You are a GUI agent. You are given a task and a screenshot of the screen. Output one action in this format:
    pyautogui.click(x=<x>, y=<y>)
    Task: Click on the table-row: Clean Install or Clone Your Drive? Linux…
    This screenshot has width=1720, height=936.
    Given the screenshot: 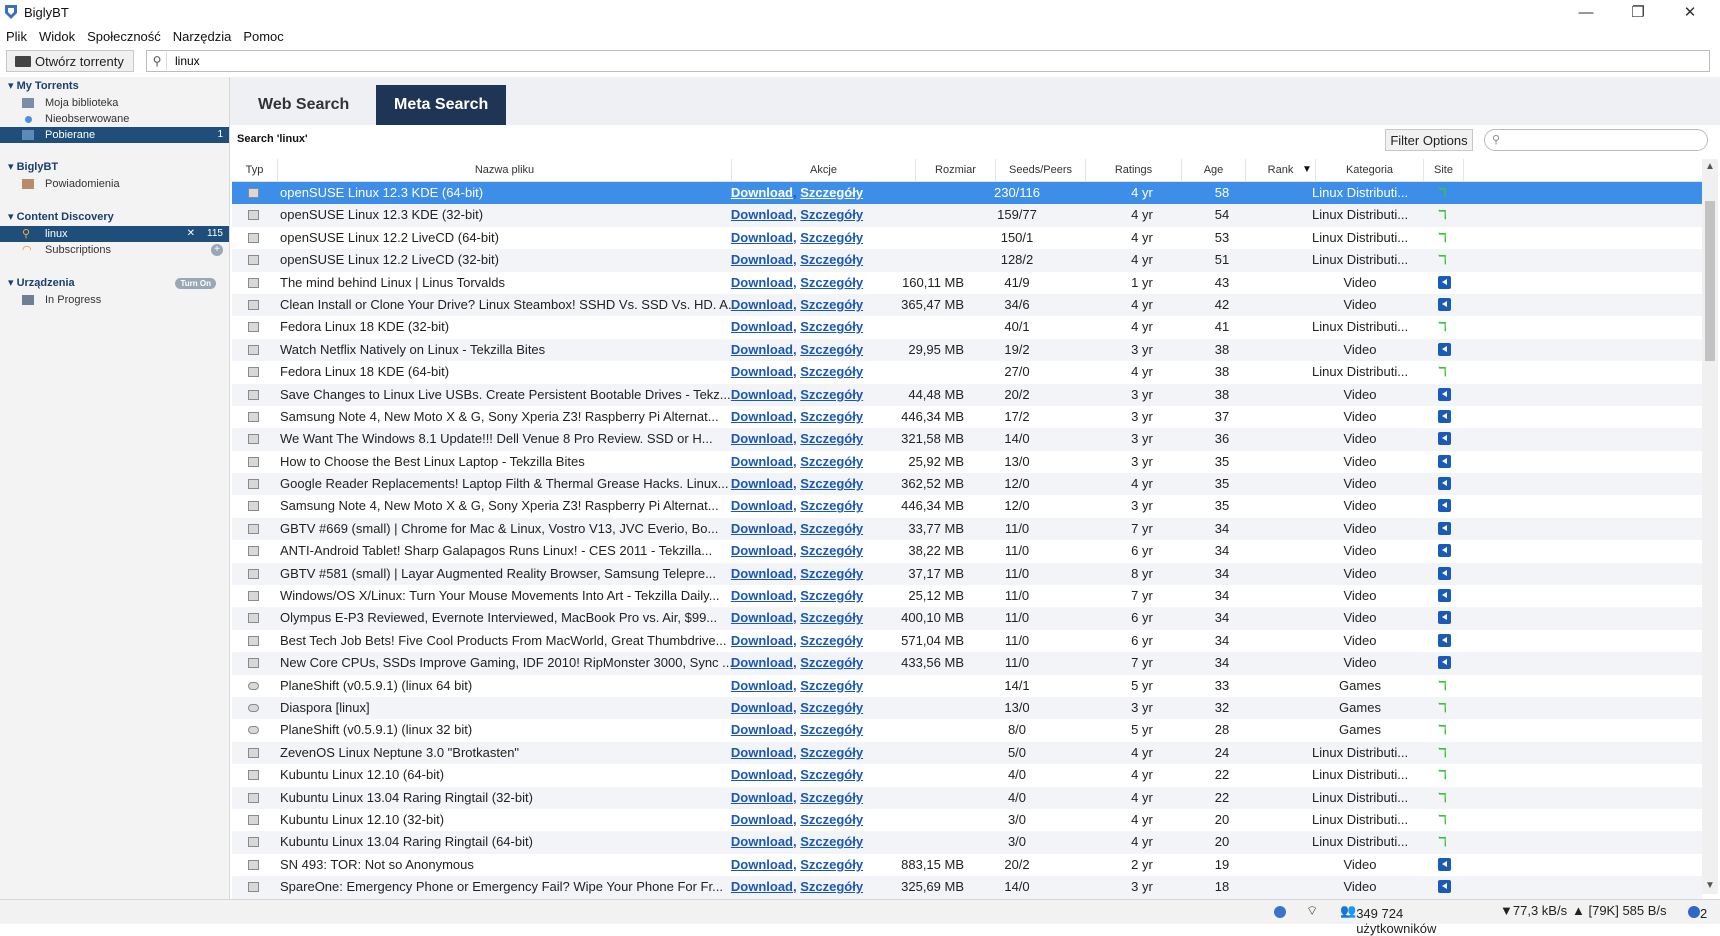 What is the action you would take?
    pyautogui.click(x=967, y=305)
    